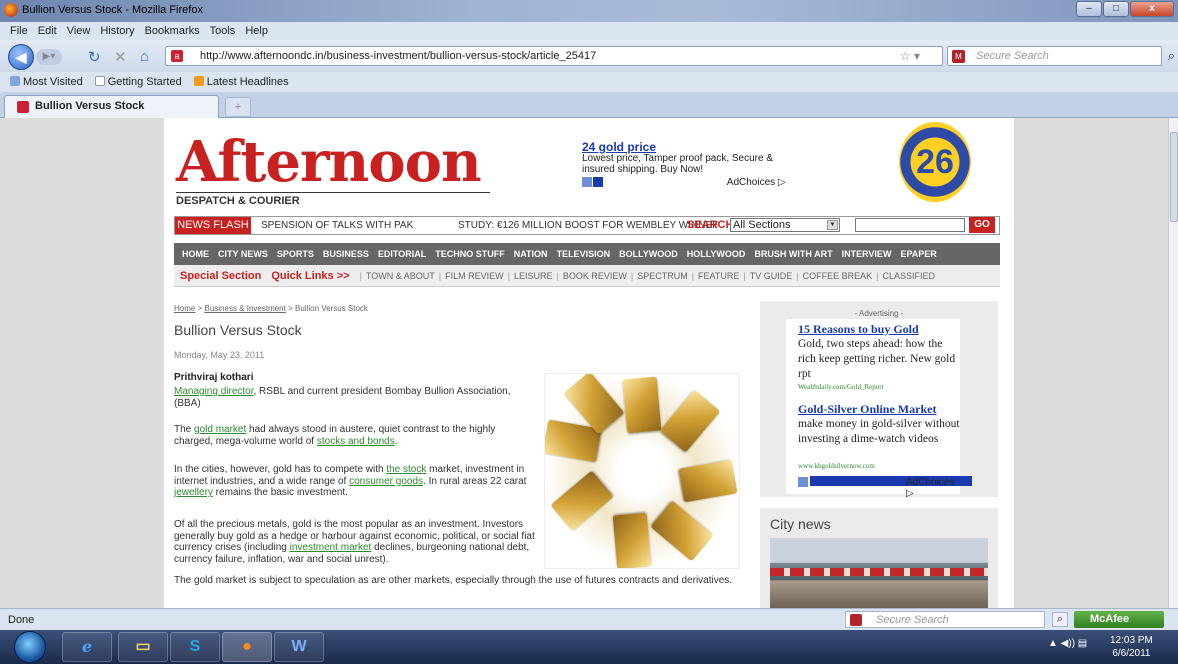 The image size is (1178, 664). Describe the element at coordinates (47, 31) in the screenshot. I see `menu-edit: Edit` at that location.